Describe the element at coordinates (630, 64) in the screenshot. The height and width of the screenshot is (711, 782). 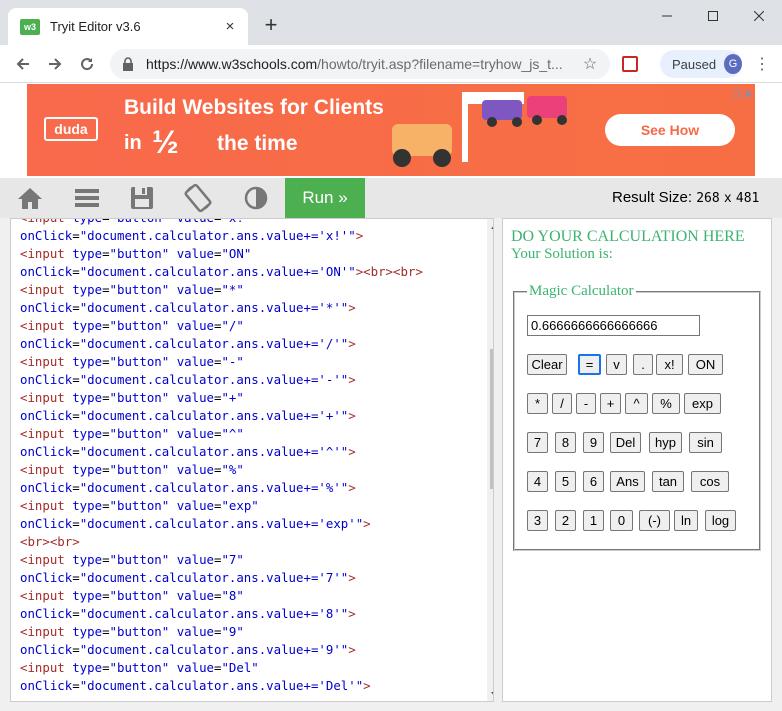
I see `extension-icon` at that location.